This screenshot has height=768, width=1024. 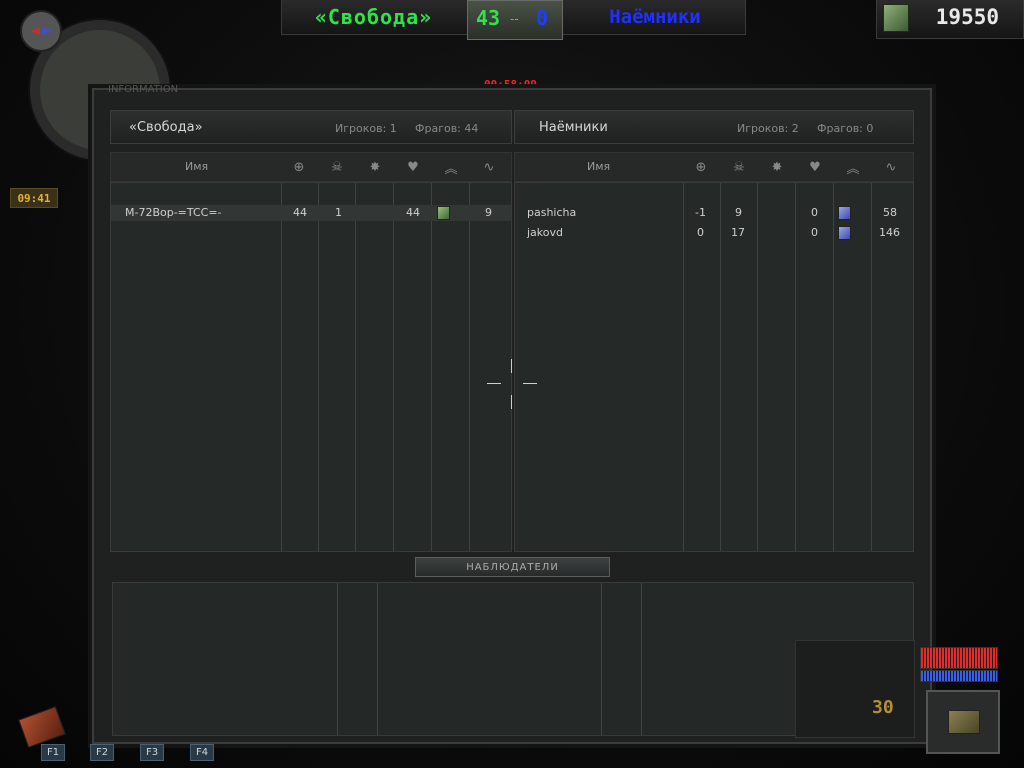 I want to click on crosshair-right-icon, so click(x=530, y=383).